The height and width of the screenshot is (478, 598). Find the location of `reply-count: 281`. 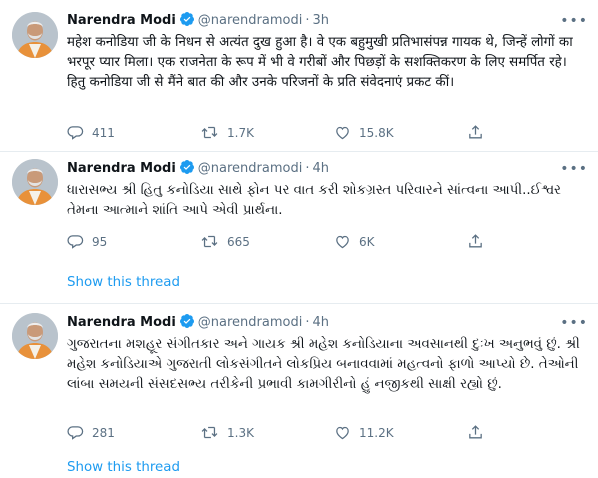

reply-count: 281 is located at coordinates (103, 433).